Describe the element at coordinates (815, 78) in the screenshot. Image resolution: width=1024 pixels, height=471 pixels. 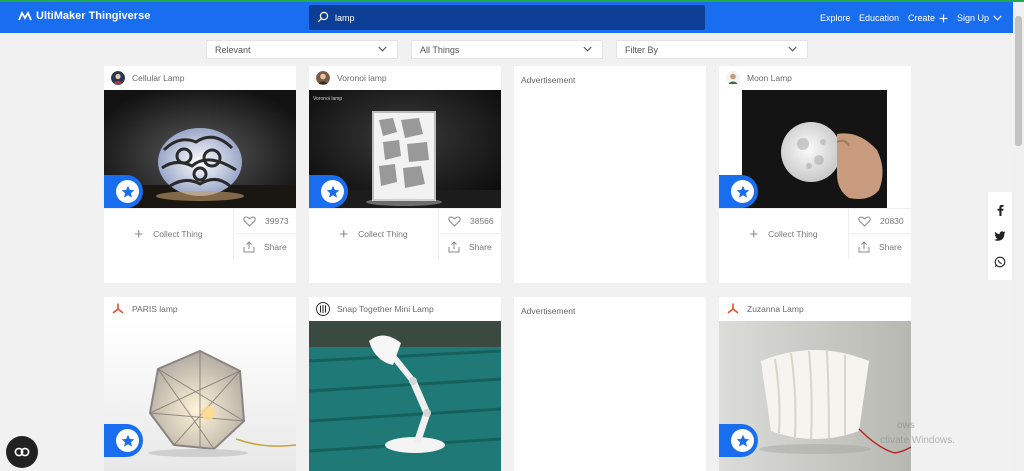
I see `card-header: Moon Lamp` at that location.